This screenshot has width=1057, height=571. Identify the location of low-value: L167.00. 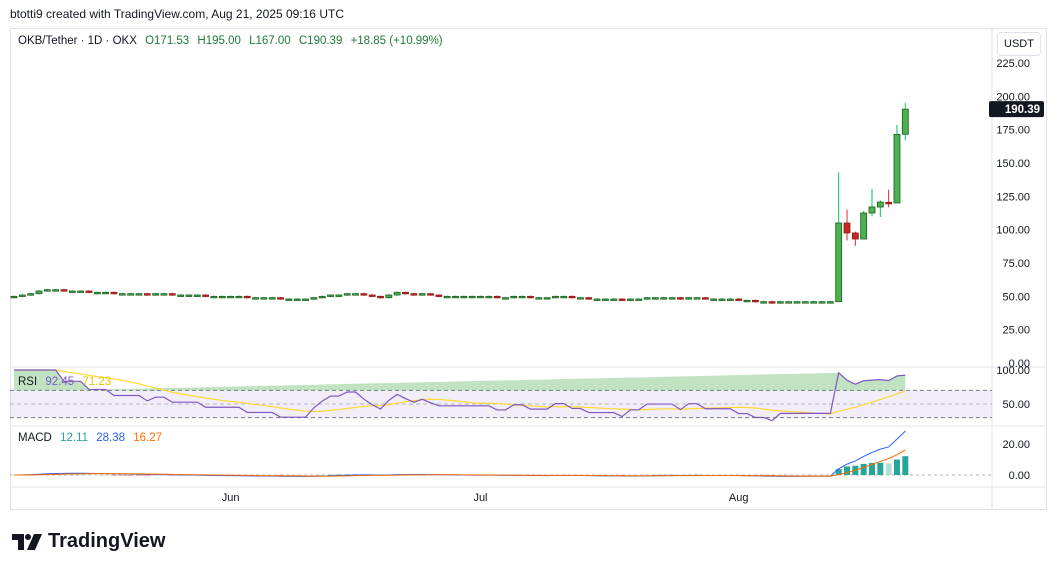
(270, 41).